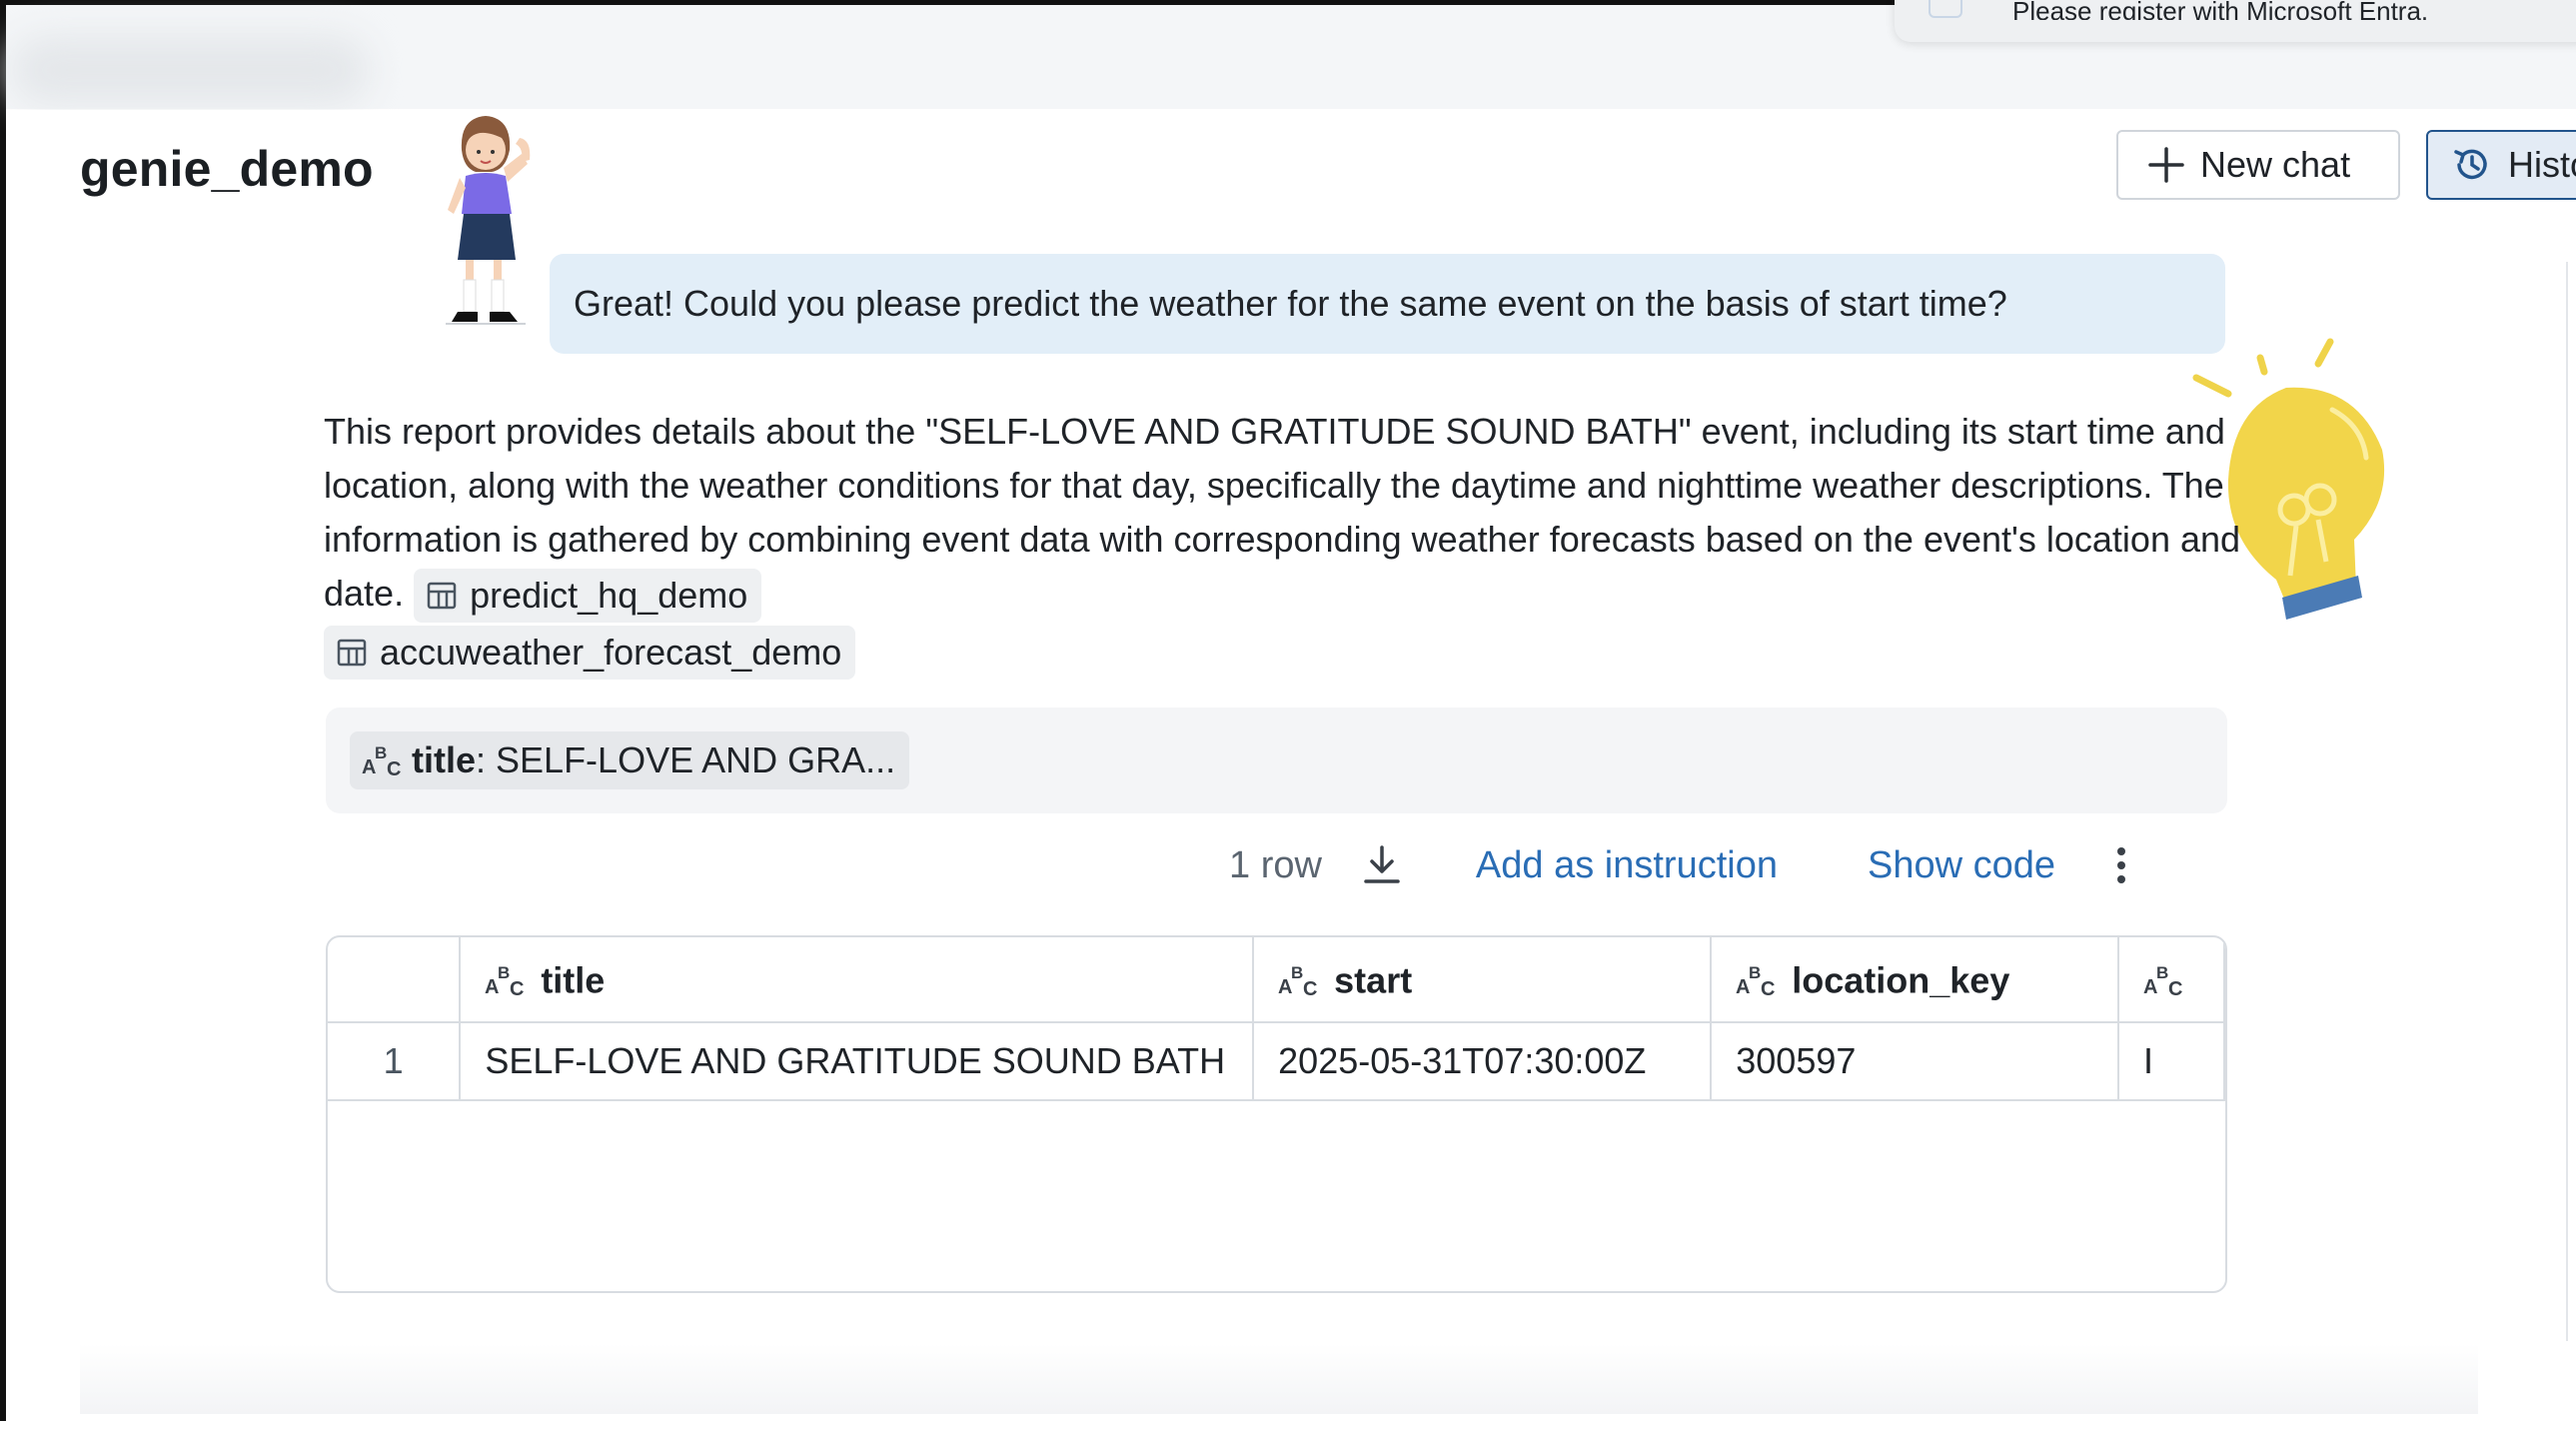 This screenshot has width=2576, height=1429. I want to click on new-chat-label: New chat, so click(2275, 164).